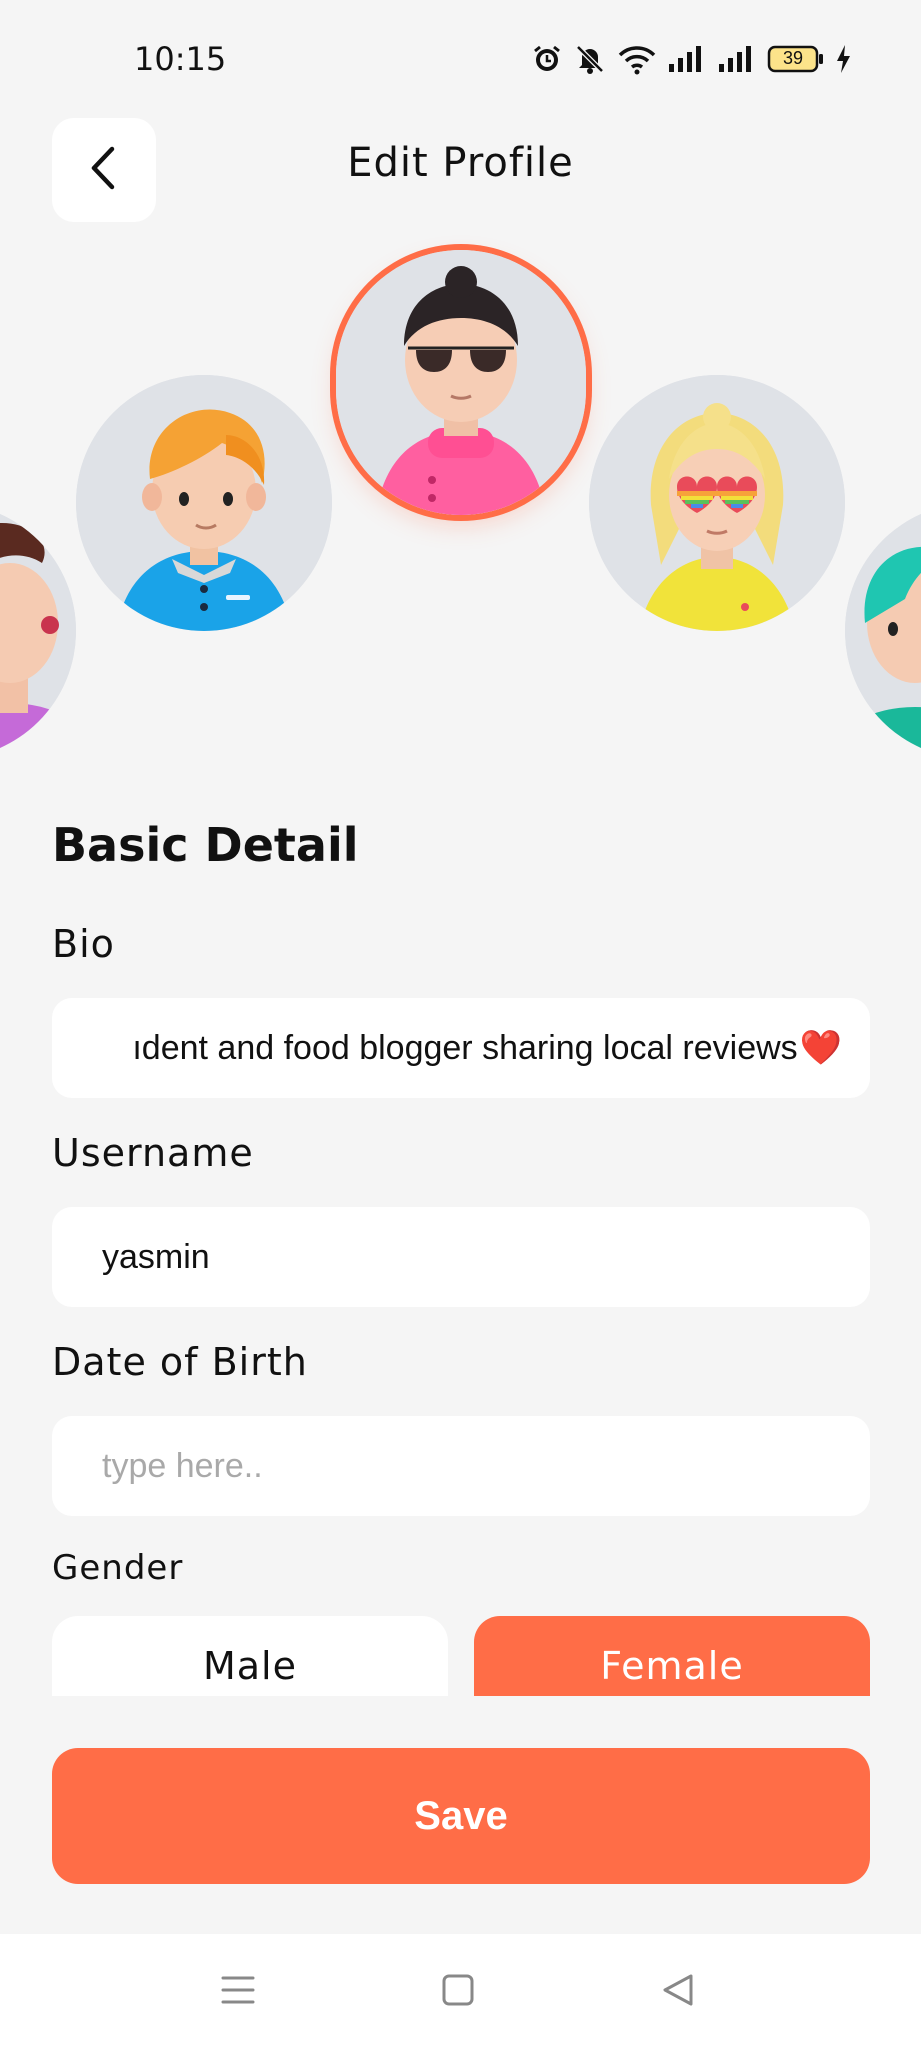 This screenshot has width=921, height=2048. Describe the element at coordinates (460, 55) in the screenshot. I see `status-bar: 10:15 39` at that location.